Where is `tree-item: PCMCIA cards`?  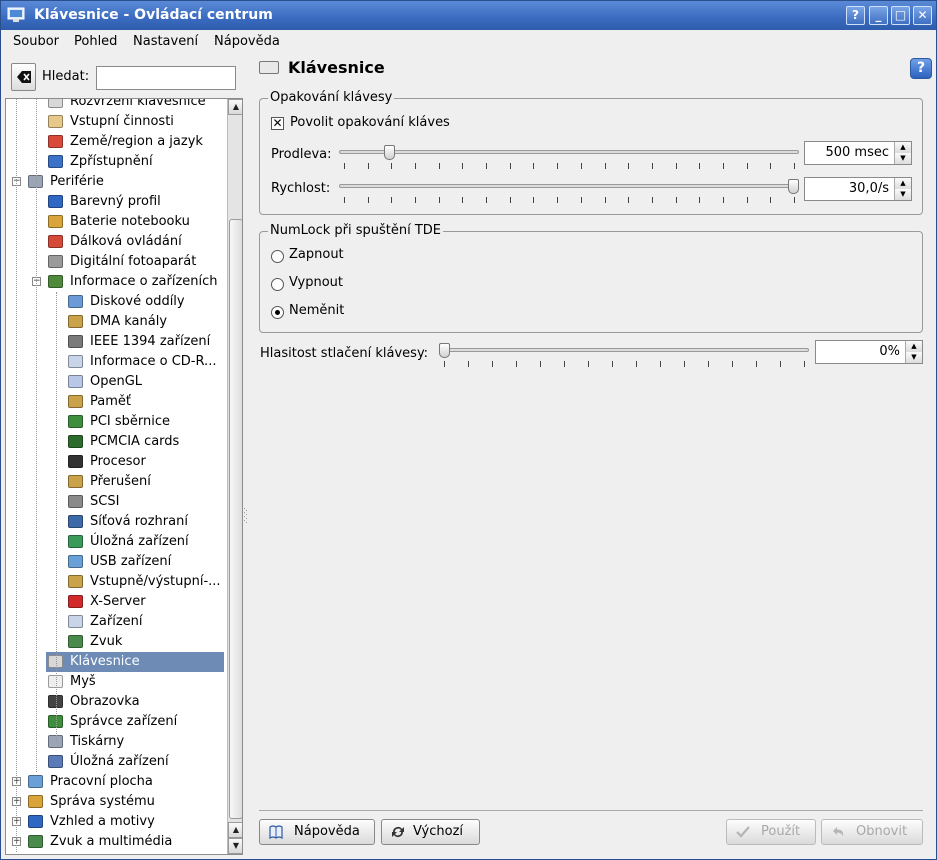
tree-item: PCMCIA cards is located at coordinates (115, 442).